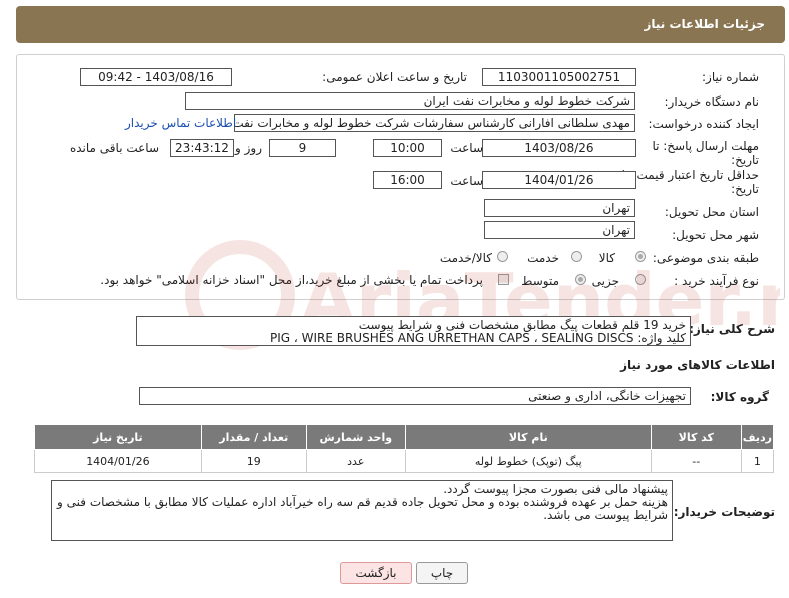 Image resolution: width=789 pixels, height=598 pixels. I want to click on goods-section-title: اطلاعات کالاهای مورد نیاز, so click(697, 365).